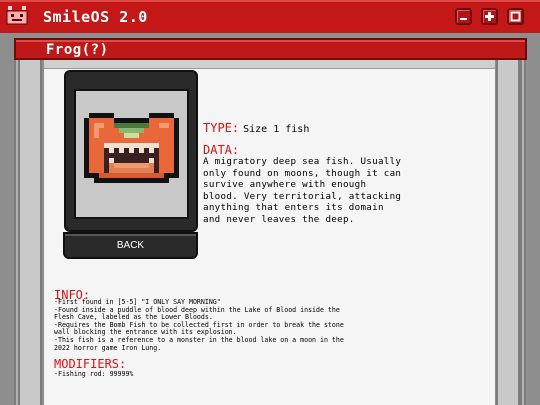 The width and height of the screenshot is (540, 405). Describe the element at coordinates (276, 129) in the screenshot. I see `type-value: Size 1 fish` at that location.